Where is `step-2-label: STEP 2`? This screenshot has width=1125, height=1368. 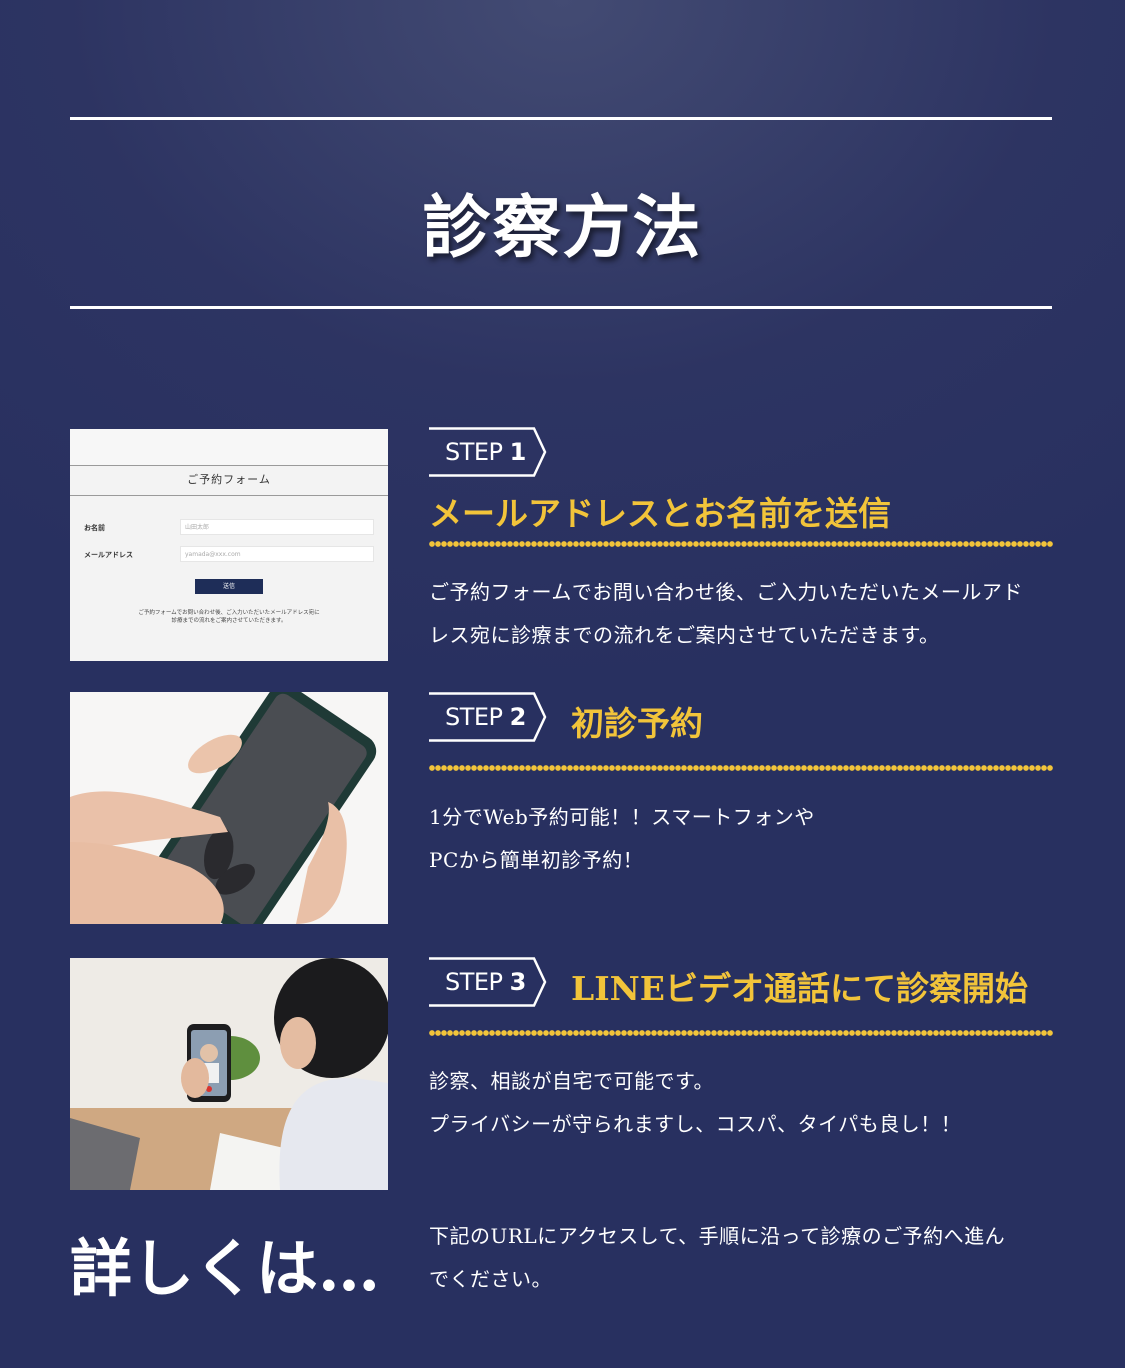
step-2-label: STEP 2 is located at coordinates (485, 717).